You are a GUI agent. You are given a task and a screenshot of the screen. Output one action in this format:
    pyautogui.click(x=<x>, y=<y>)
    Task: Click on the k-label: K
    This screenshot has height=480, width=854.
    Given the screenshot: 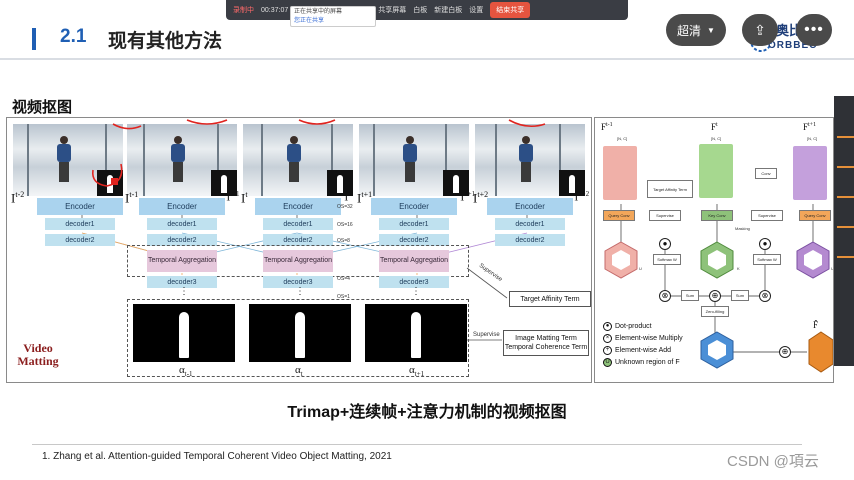 What is the action you would take?
    pyautogui.click(x=738, y=268)
    